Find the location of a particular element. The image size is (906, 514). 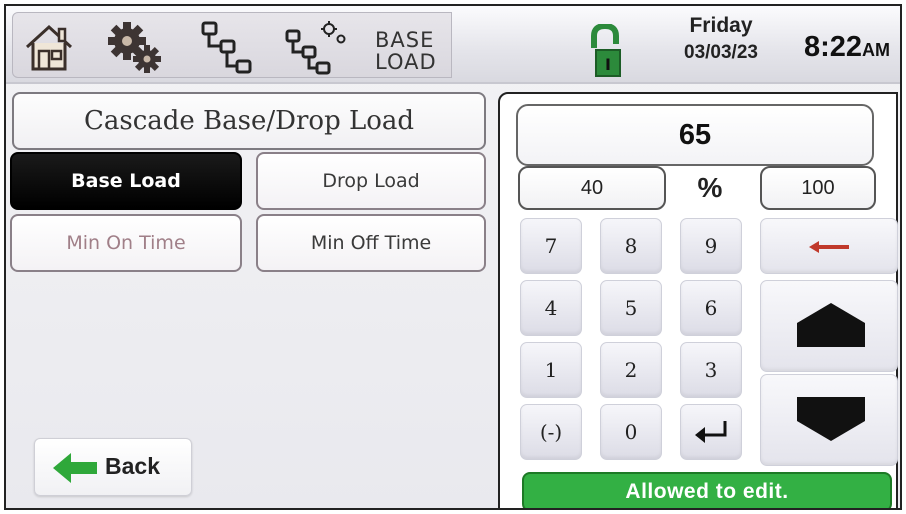

day-label: Friday is located at coordinates (721, 25).